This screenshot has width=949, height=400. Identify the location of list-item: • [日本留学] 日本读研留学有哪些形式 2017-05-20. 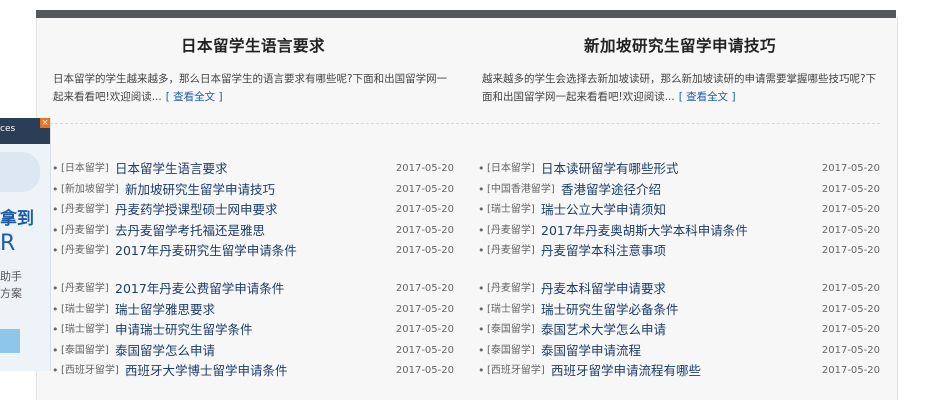
(679, 169).